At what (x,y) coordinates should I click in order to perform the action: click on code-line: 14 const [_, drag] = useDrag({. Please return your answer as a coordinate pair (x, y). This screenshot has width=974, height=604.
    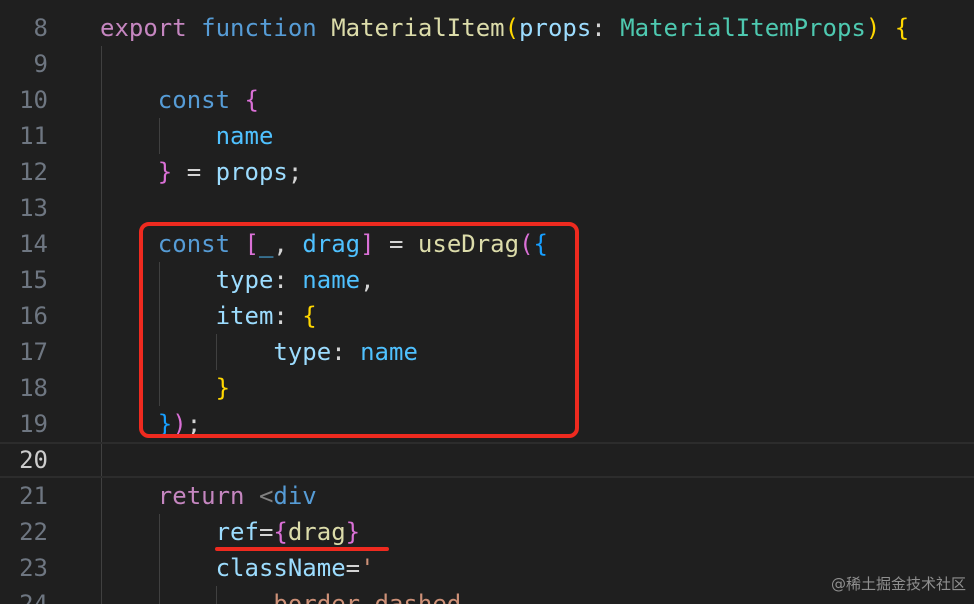
    Looking at the image, I should click on (487, 244).